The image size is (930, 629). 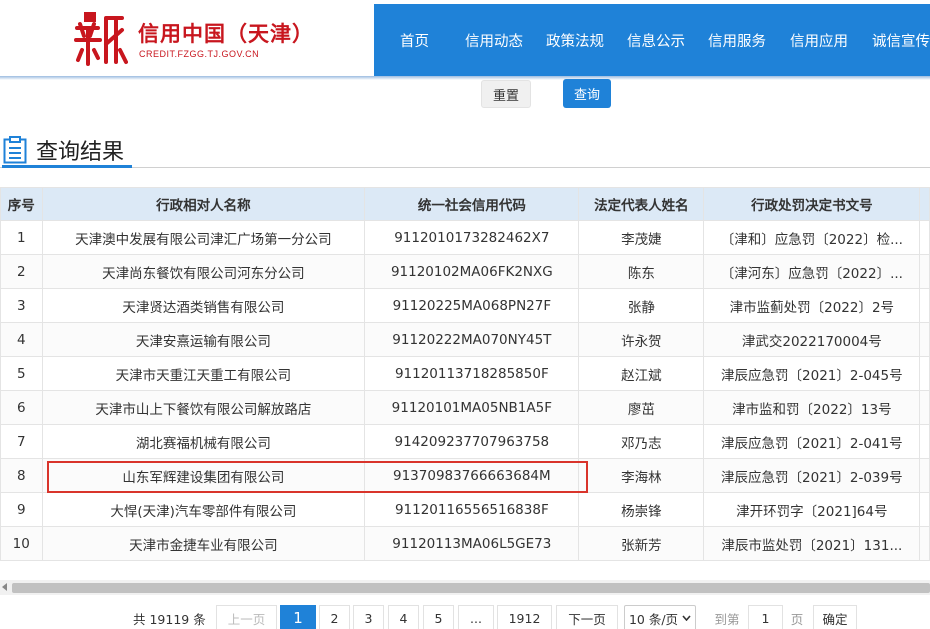 What do you see at coordinates (812, 373) in the screenshot?
I see `cell-decision-no: 津辰应急罚〔2021〕2-045号` at bounding box center [812, 373].